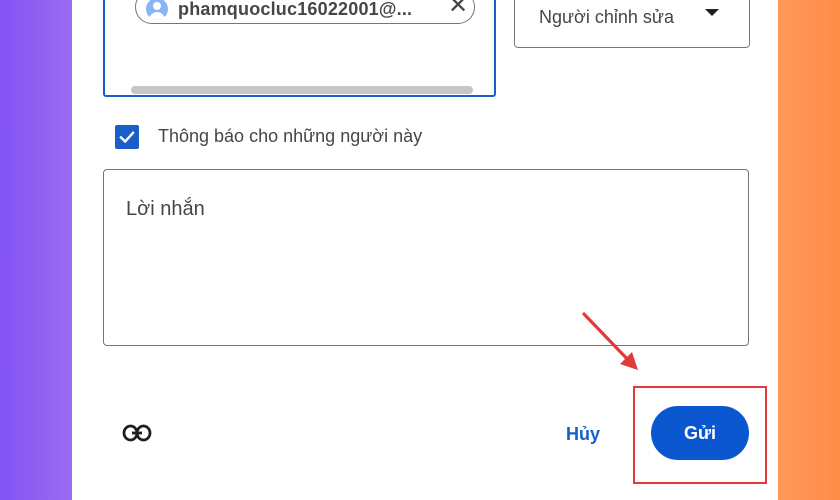 This screenshot has width=840, height=500. I want to click on notify-checkbox, so click(127, 137).